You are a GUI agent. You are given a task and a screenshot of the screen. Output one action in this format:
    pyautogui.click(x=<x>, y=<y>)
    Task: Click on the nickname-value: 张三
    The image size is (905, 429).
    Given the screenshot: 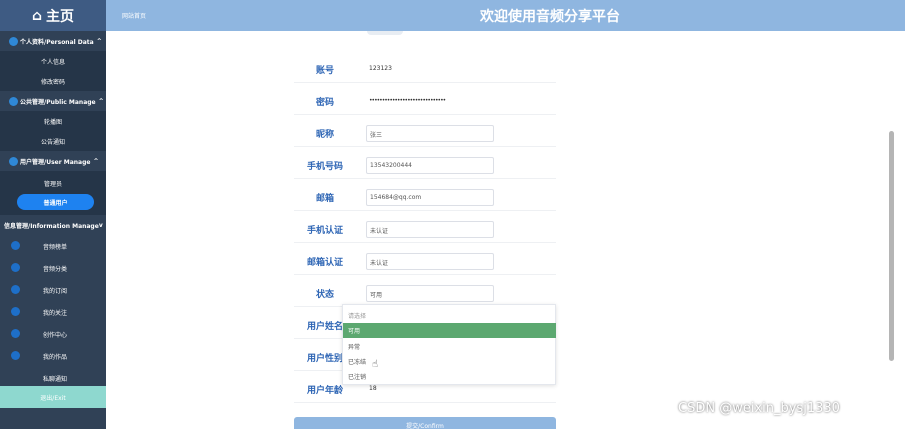 What is the action you would take?
    pyautogui.click(x=376, y=135)
    